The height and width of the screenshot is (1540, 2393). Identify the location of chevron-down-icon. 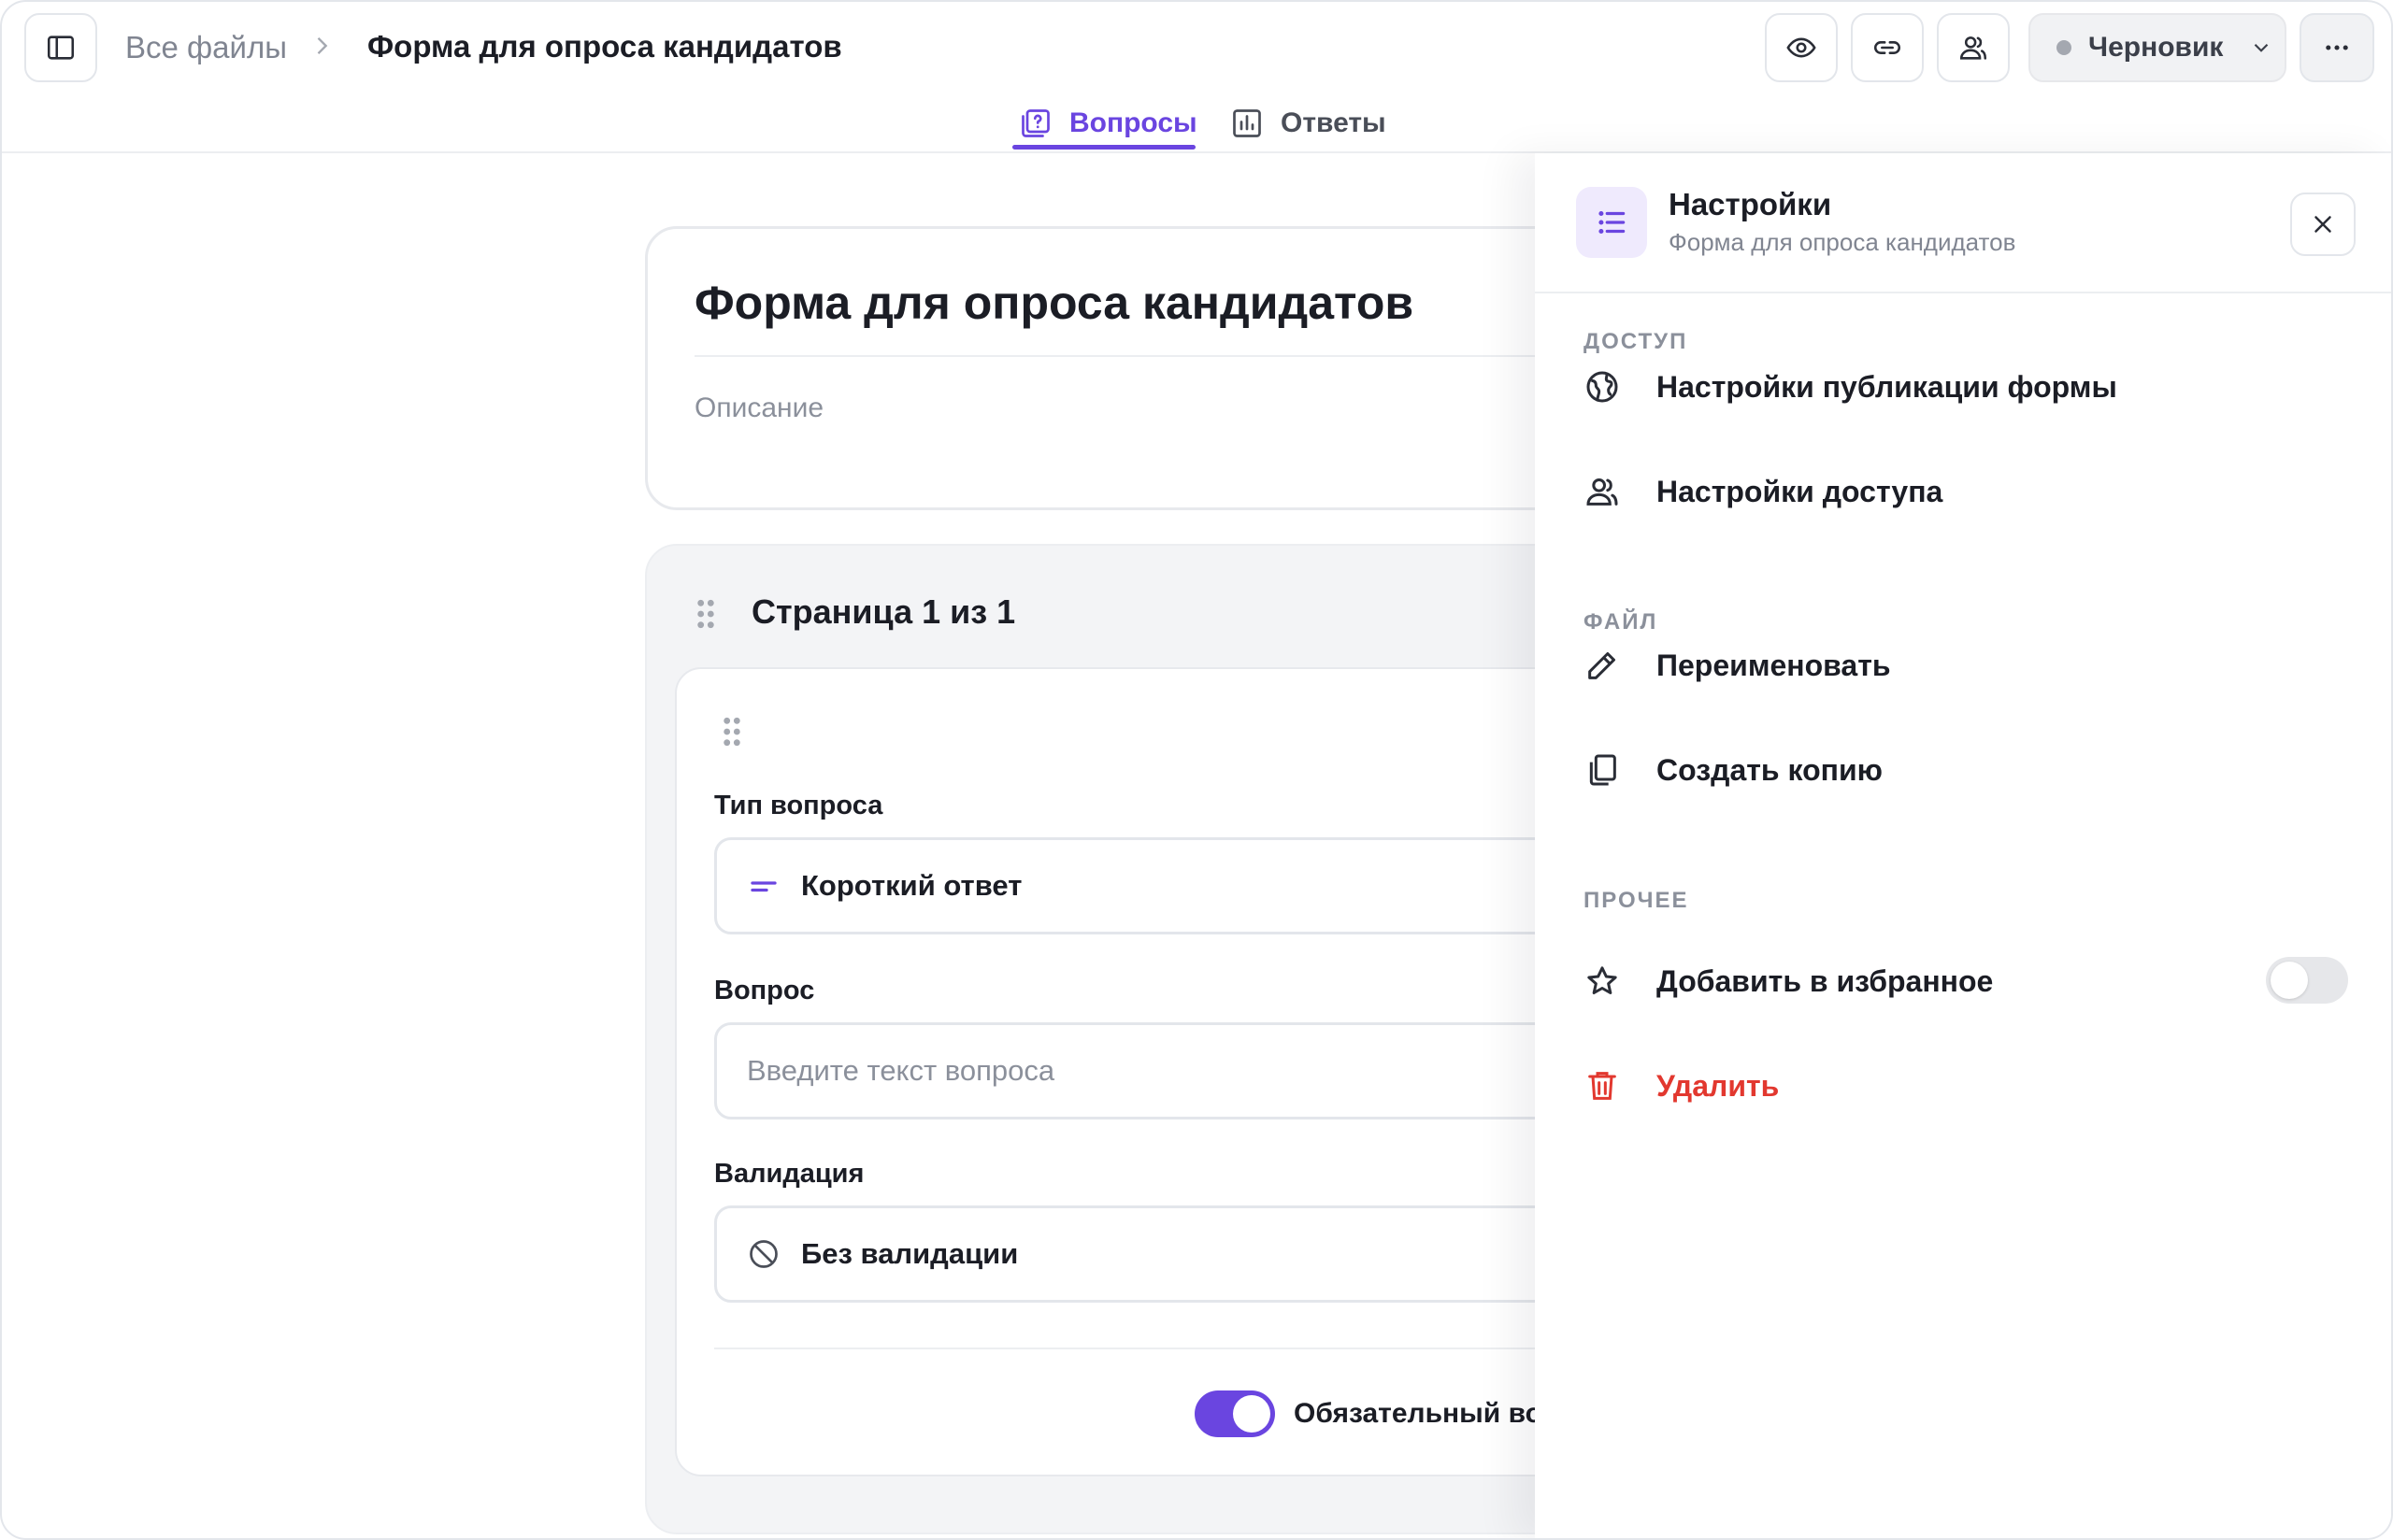
(2262, 47).